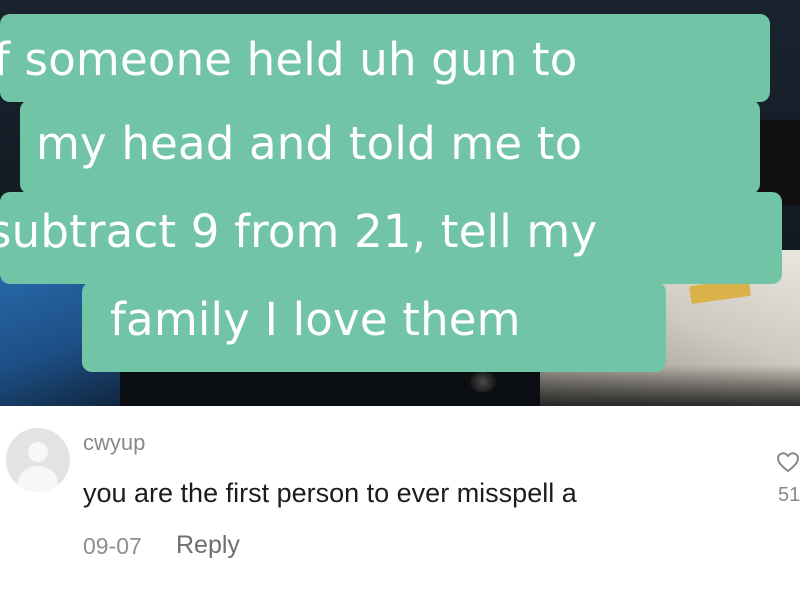  What do you see at coordinates (309, 143) in the screenshot?
I see `caption-line: my head and told me to` at bounding box center [309, 143].